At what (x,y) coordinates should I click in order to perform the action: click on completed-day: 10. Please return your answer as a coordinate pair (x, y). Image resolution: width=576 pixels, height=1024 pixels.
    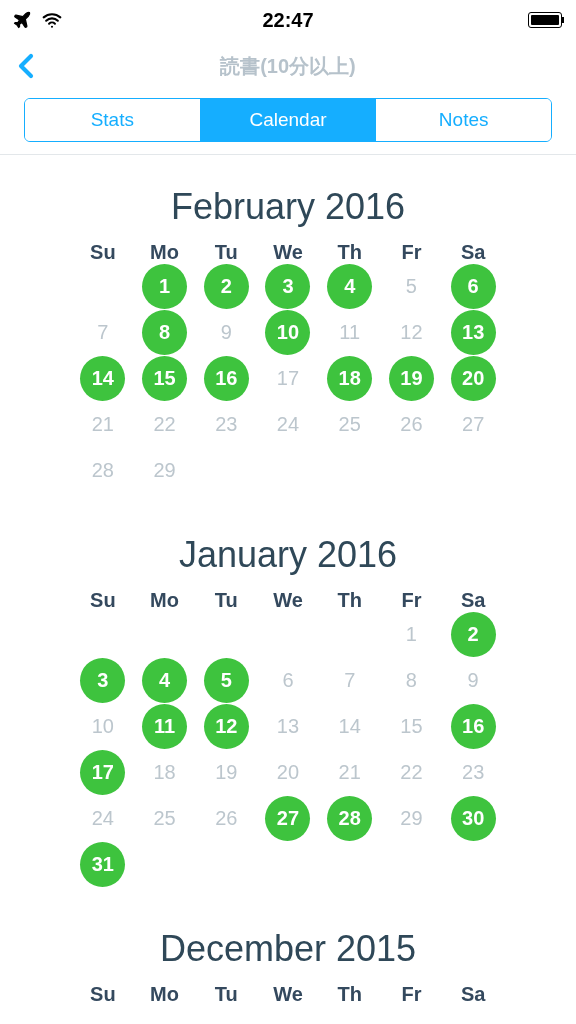
    Looking at the image, I should click on (288, 332).